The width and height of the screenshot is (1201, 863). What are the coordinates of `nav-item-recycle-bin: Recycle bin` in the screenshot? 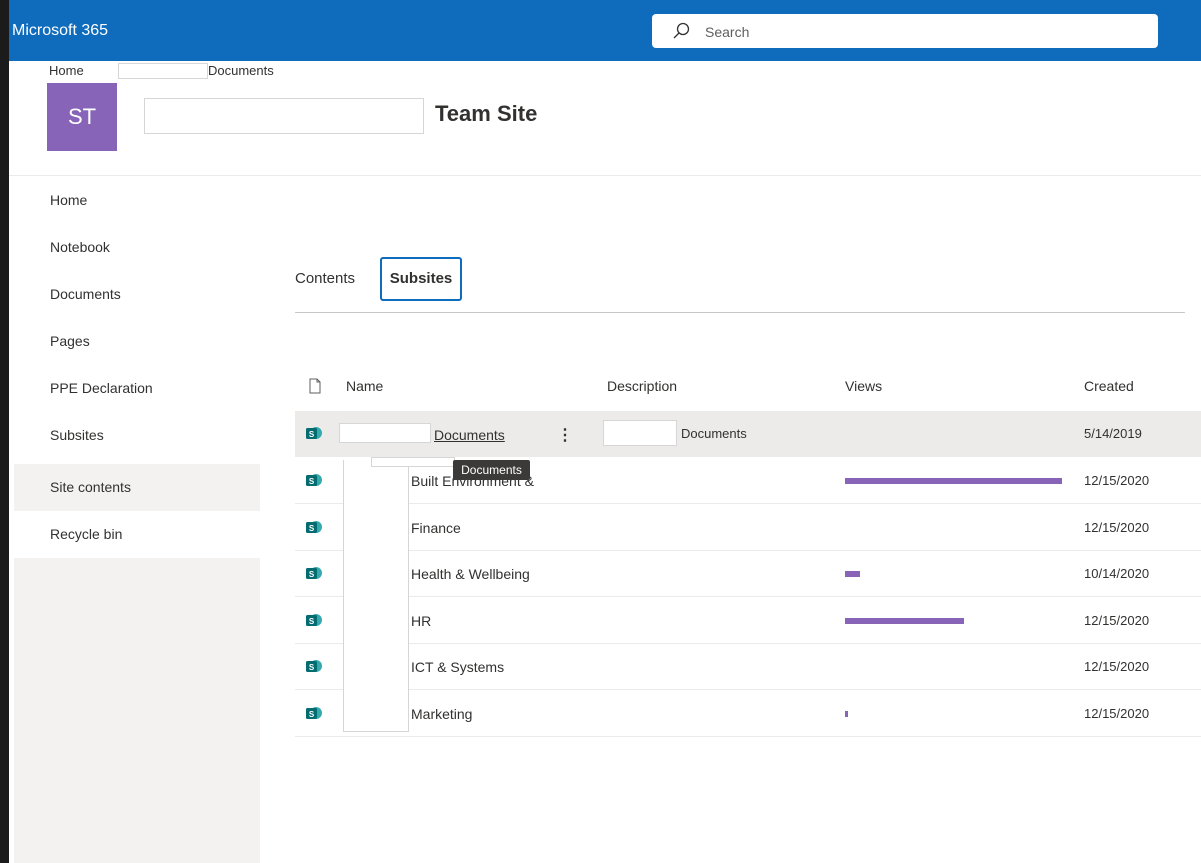 It's located at (137, 534).